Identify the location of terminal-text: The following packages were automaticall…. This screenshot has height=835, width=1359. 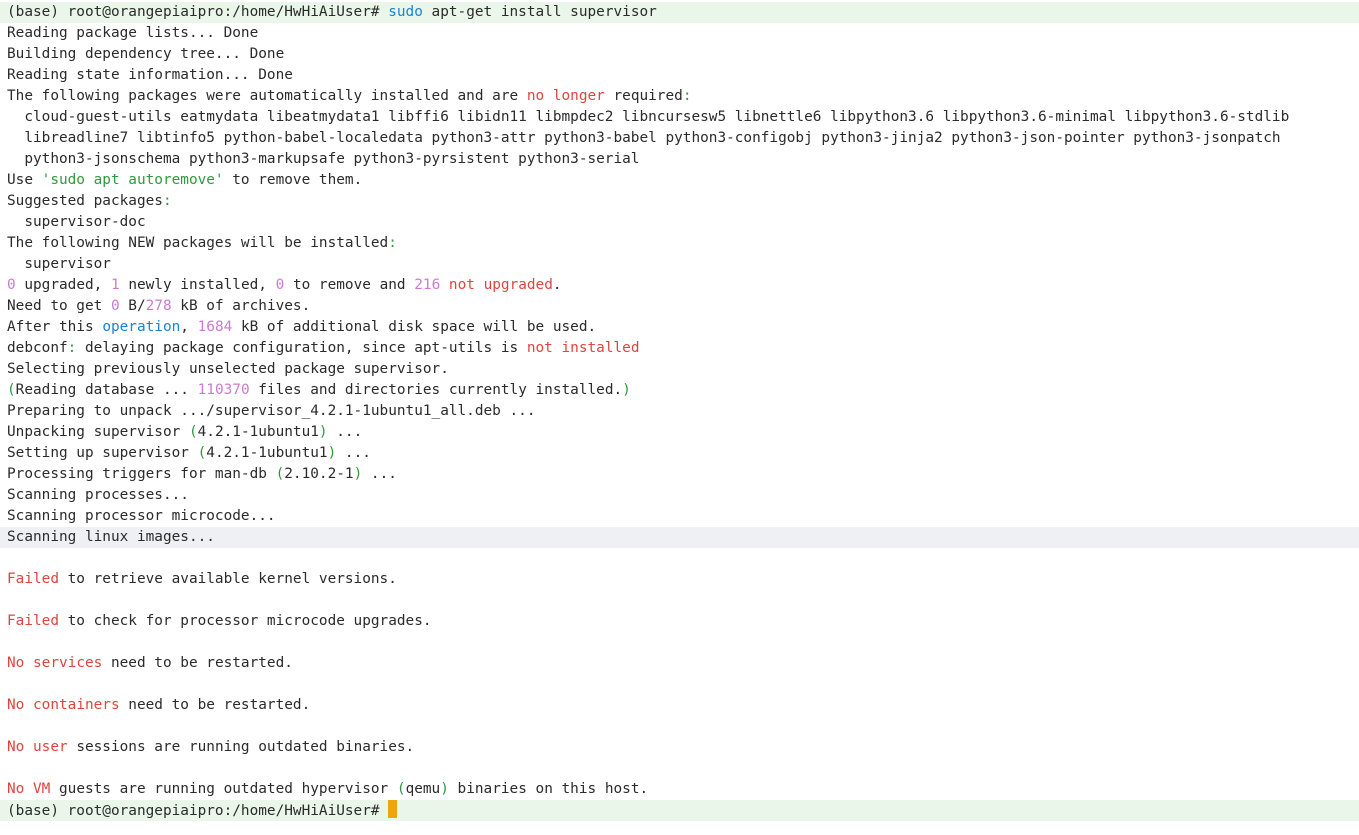
(267, 96).